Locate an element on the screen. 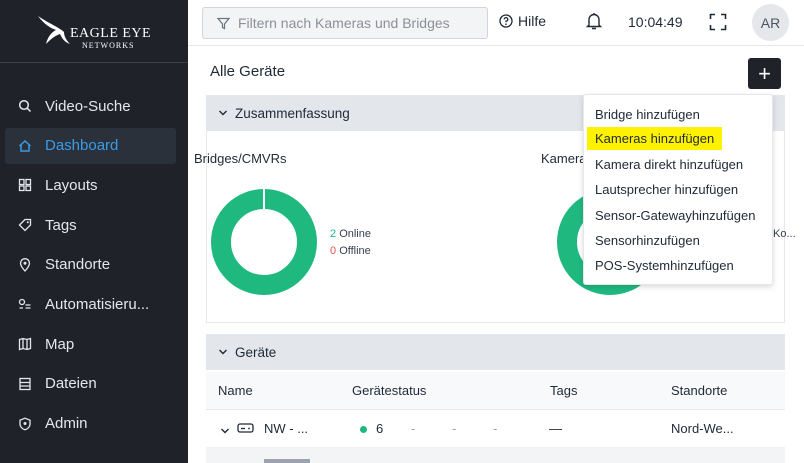  menu-item-add-sensor: Sensorhinzufügen is located at coordinates (647, 240).